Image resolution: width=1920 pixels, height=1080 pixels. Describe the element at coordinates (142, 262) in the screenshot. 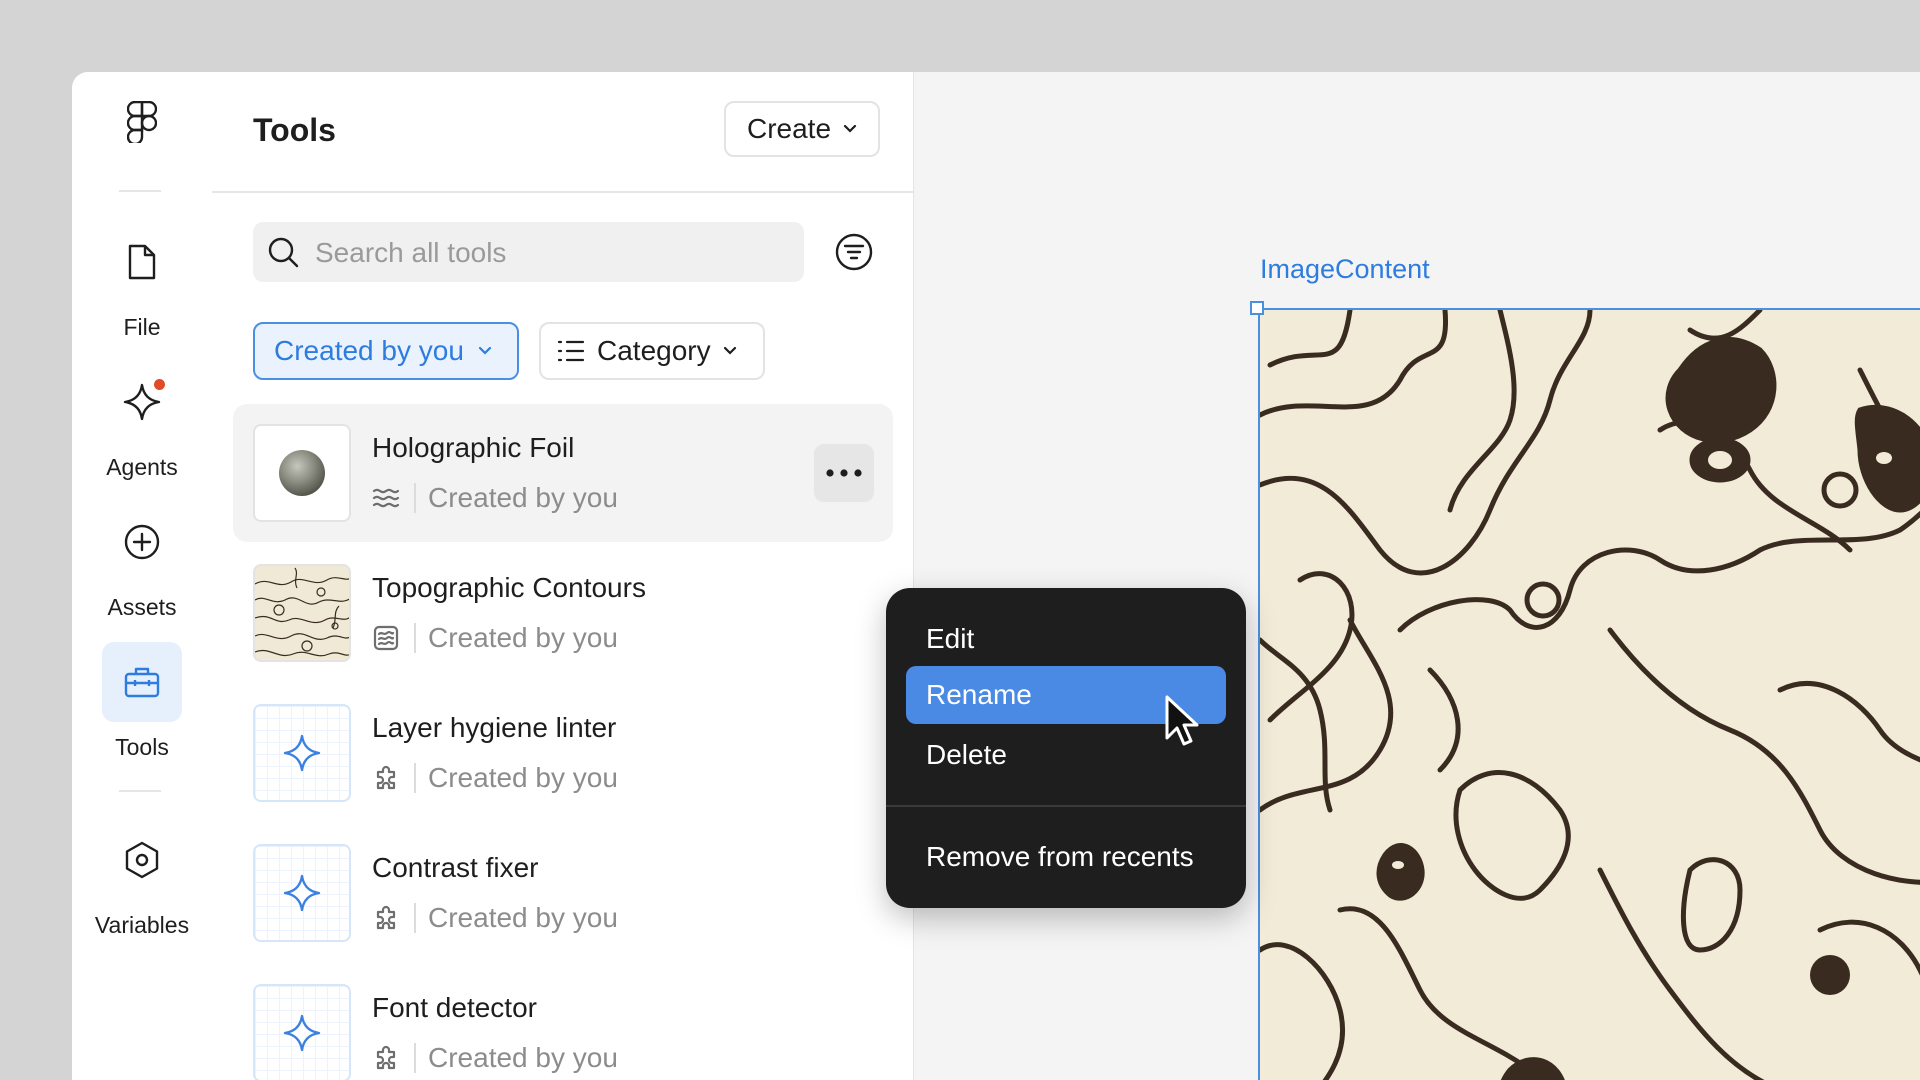

I see `file-icon` at that location.